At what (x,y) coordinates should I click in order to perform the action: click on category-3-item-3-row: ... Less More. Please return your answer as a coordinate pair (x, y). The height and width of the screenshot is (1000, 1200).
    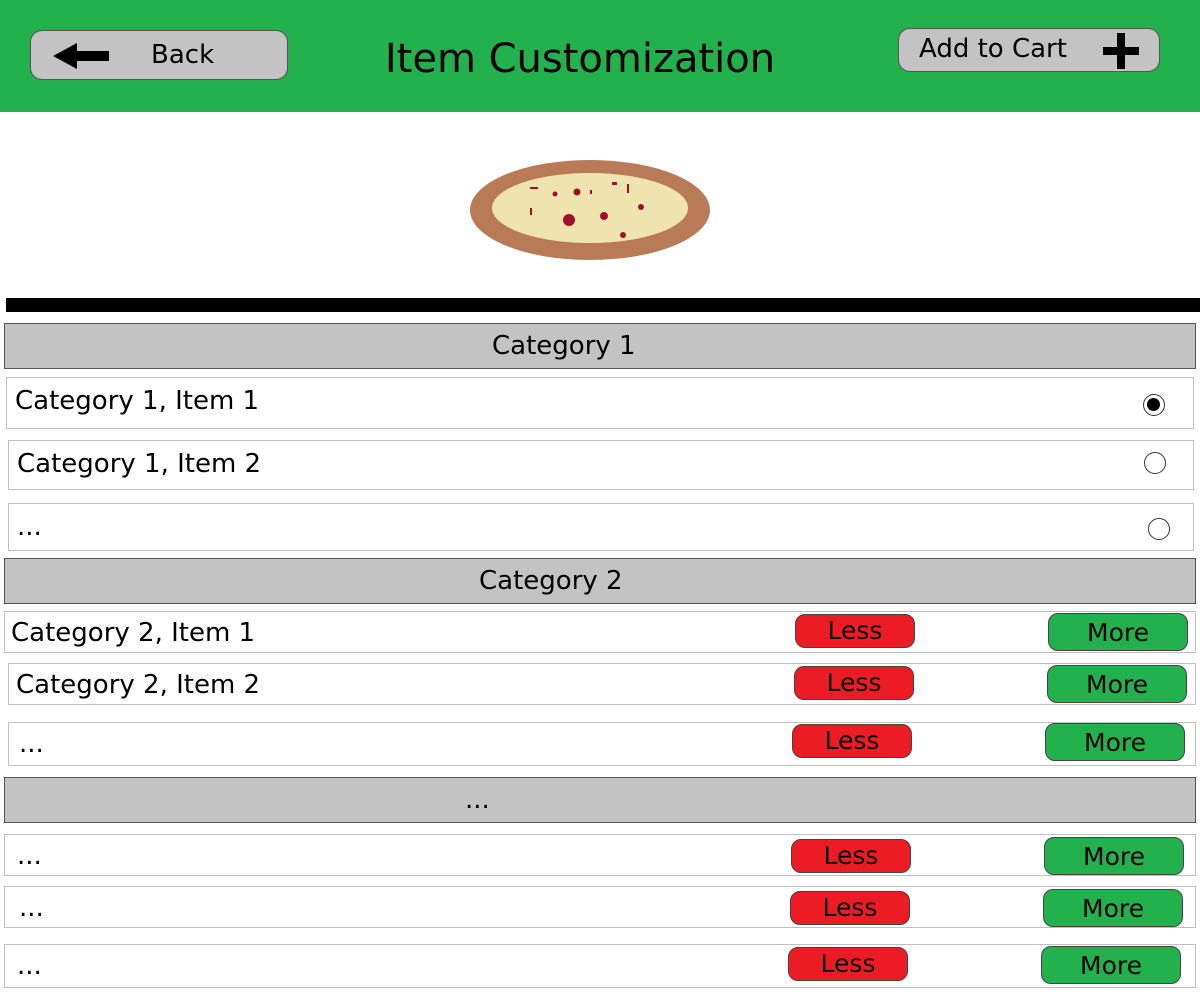
    Looking at the image, I should click on (600, 966).